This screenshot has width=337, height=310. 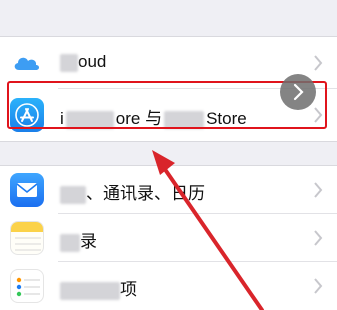 What do you see at coordinates (145, 193) in the screenshot?
I see `mail-label-text: 、通讯录、日历` at bounding box center [145, 193].